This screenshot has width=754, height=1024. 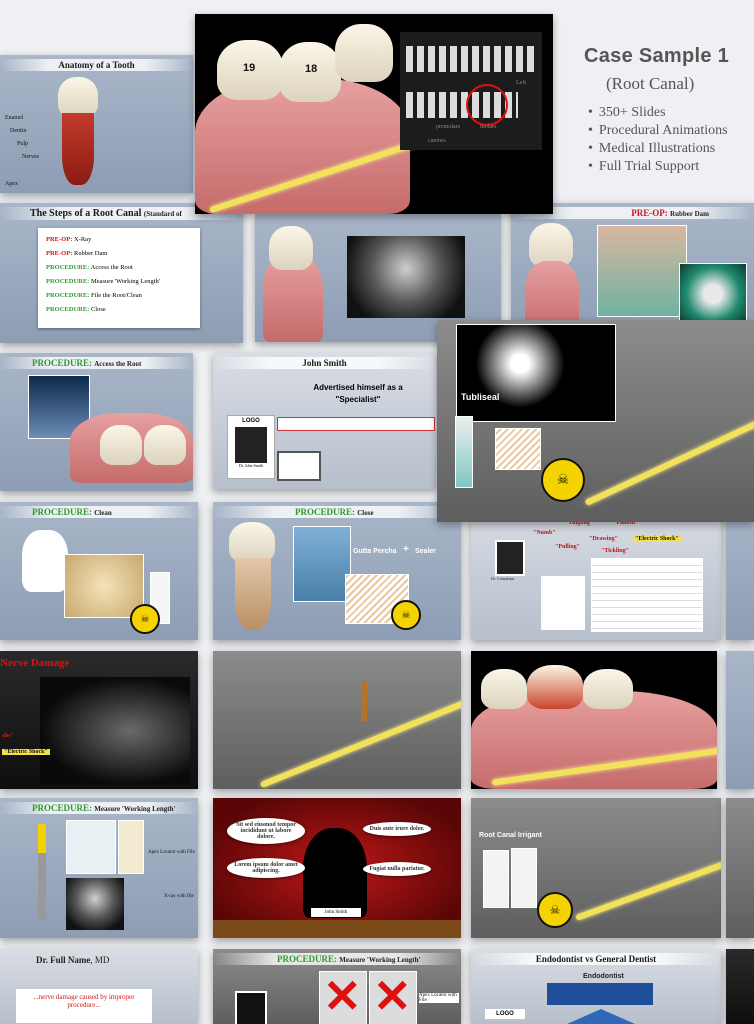 What do you see at coordinates (322, 564) in the screenshot?
I see `file-illustration` at bounding box center [322, 564].